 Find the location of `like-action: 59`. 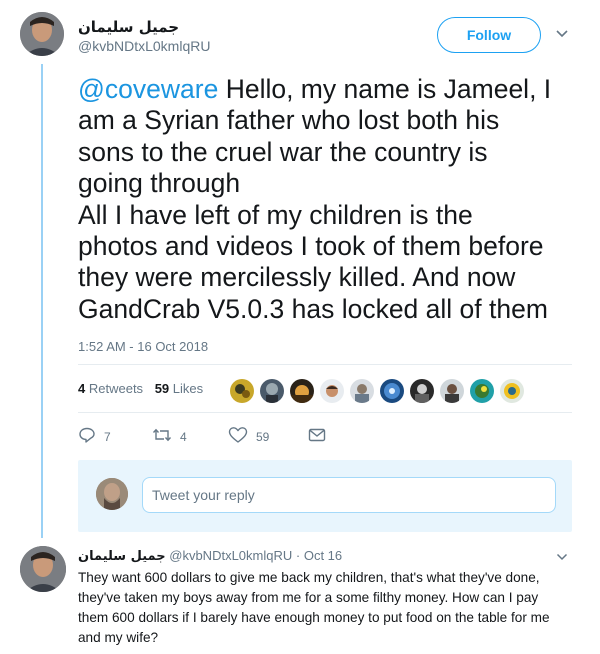

like-action: 59 is located at coordinates (268, 436).